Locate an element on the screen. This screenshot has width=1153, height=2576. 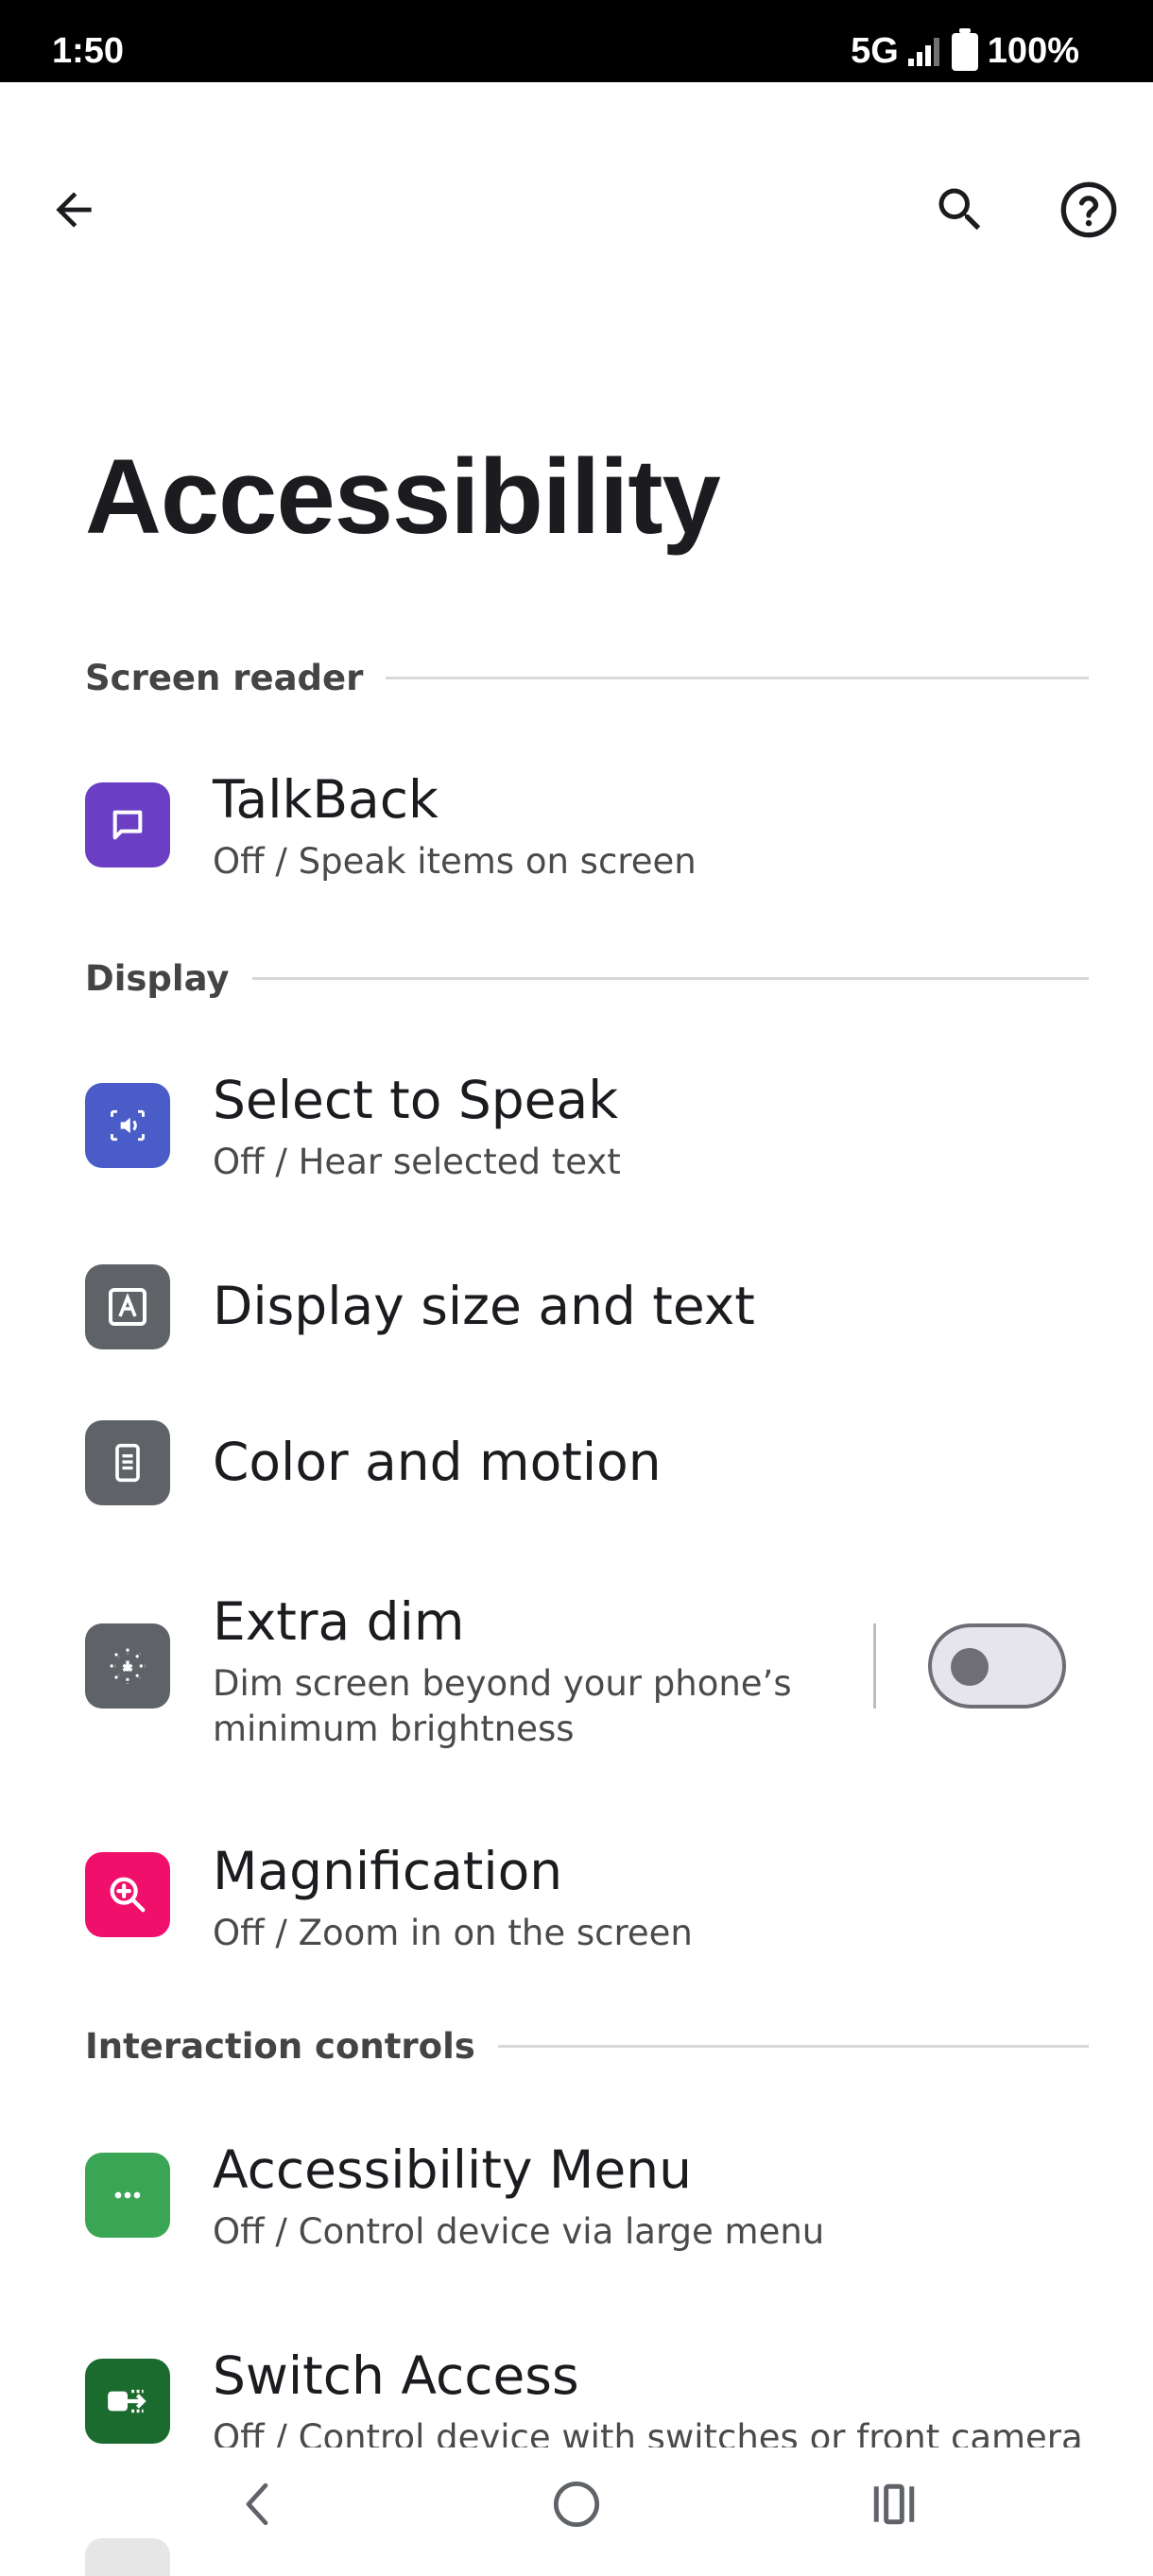
signal-icon is located at coordinates (924, 51).